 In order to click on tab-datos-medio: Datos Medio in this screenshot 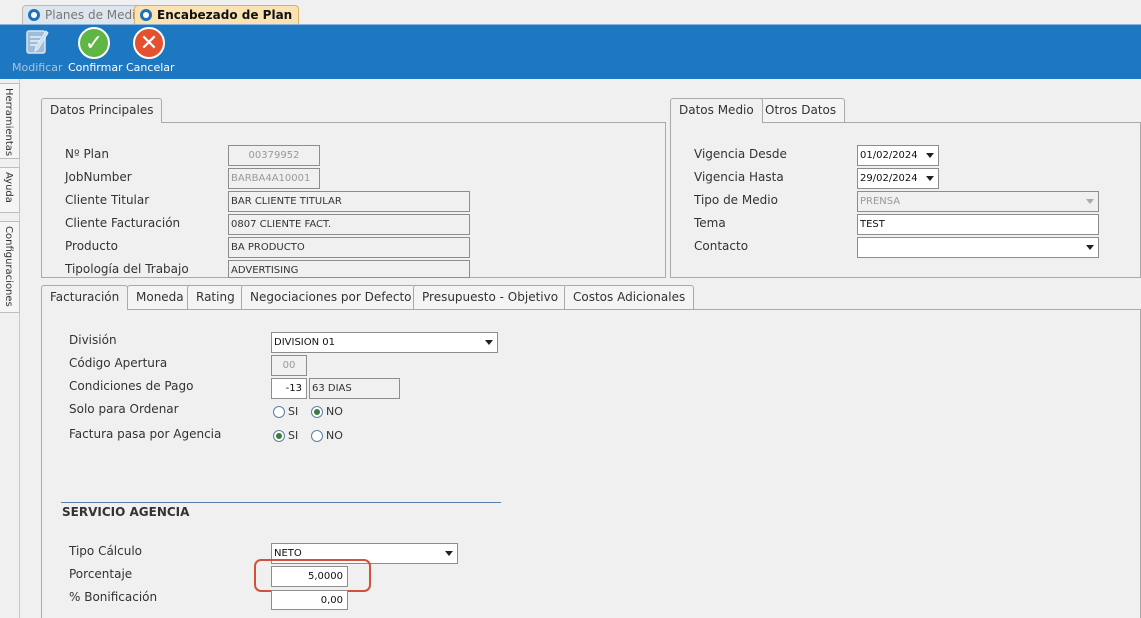, I will do `click(716, 110)`.